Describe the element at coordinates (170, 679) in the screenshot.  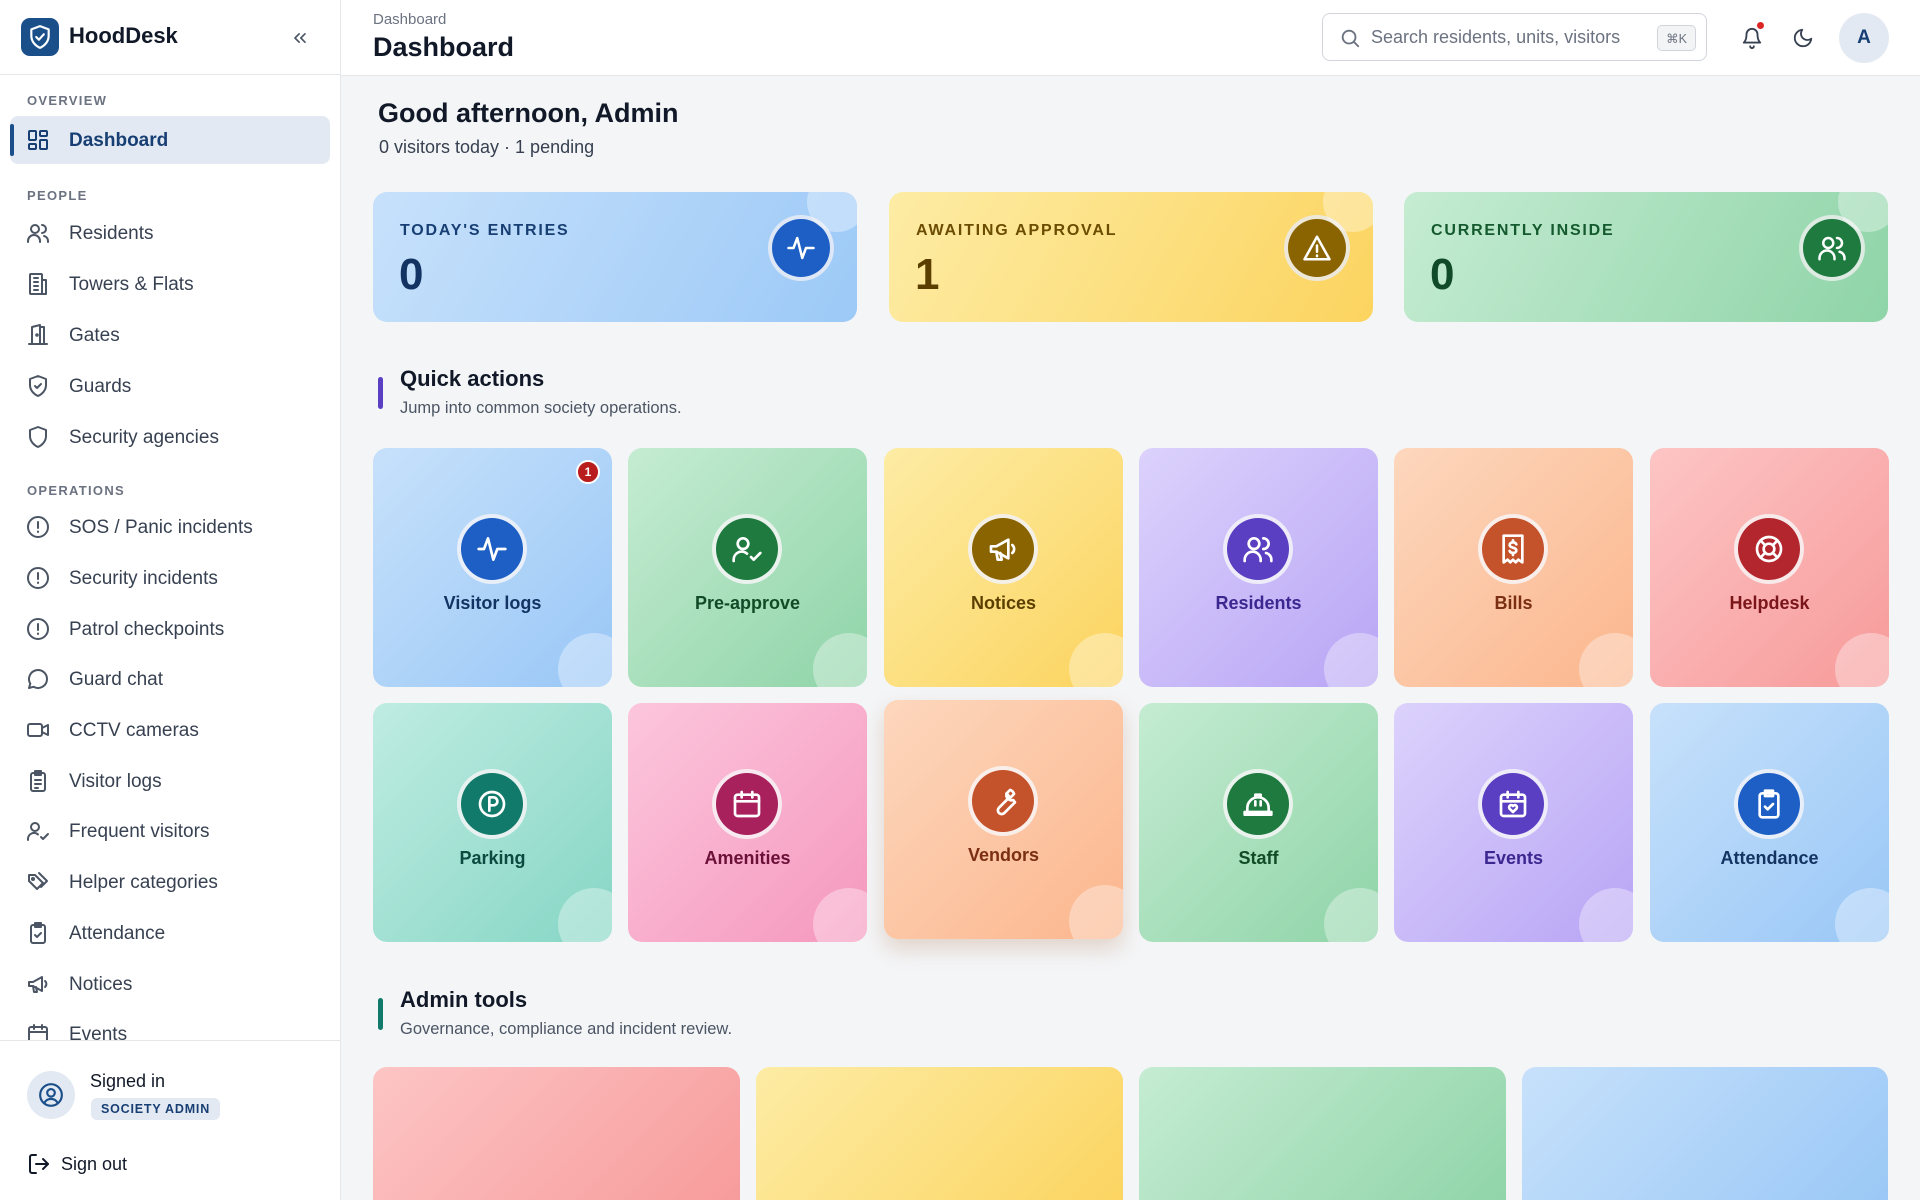
I see `sidebar-item-guard-chat: Guard chat` at that location.